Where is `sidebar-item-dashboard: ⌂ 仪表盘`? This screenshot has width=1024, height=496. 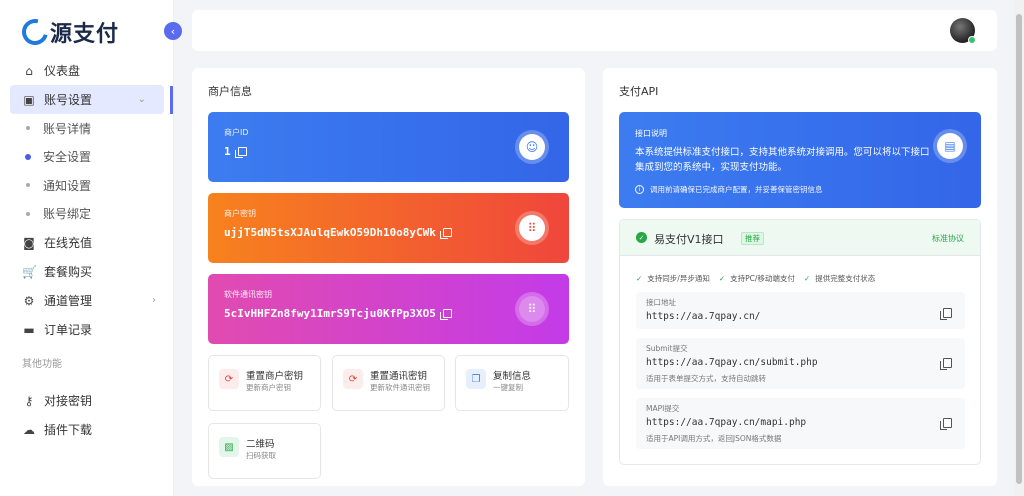
sidebar-item-dashboard: ⌂ 仪表盘 is located at coordinates (87, 70).